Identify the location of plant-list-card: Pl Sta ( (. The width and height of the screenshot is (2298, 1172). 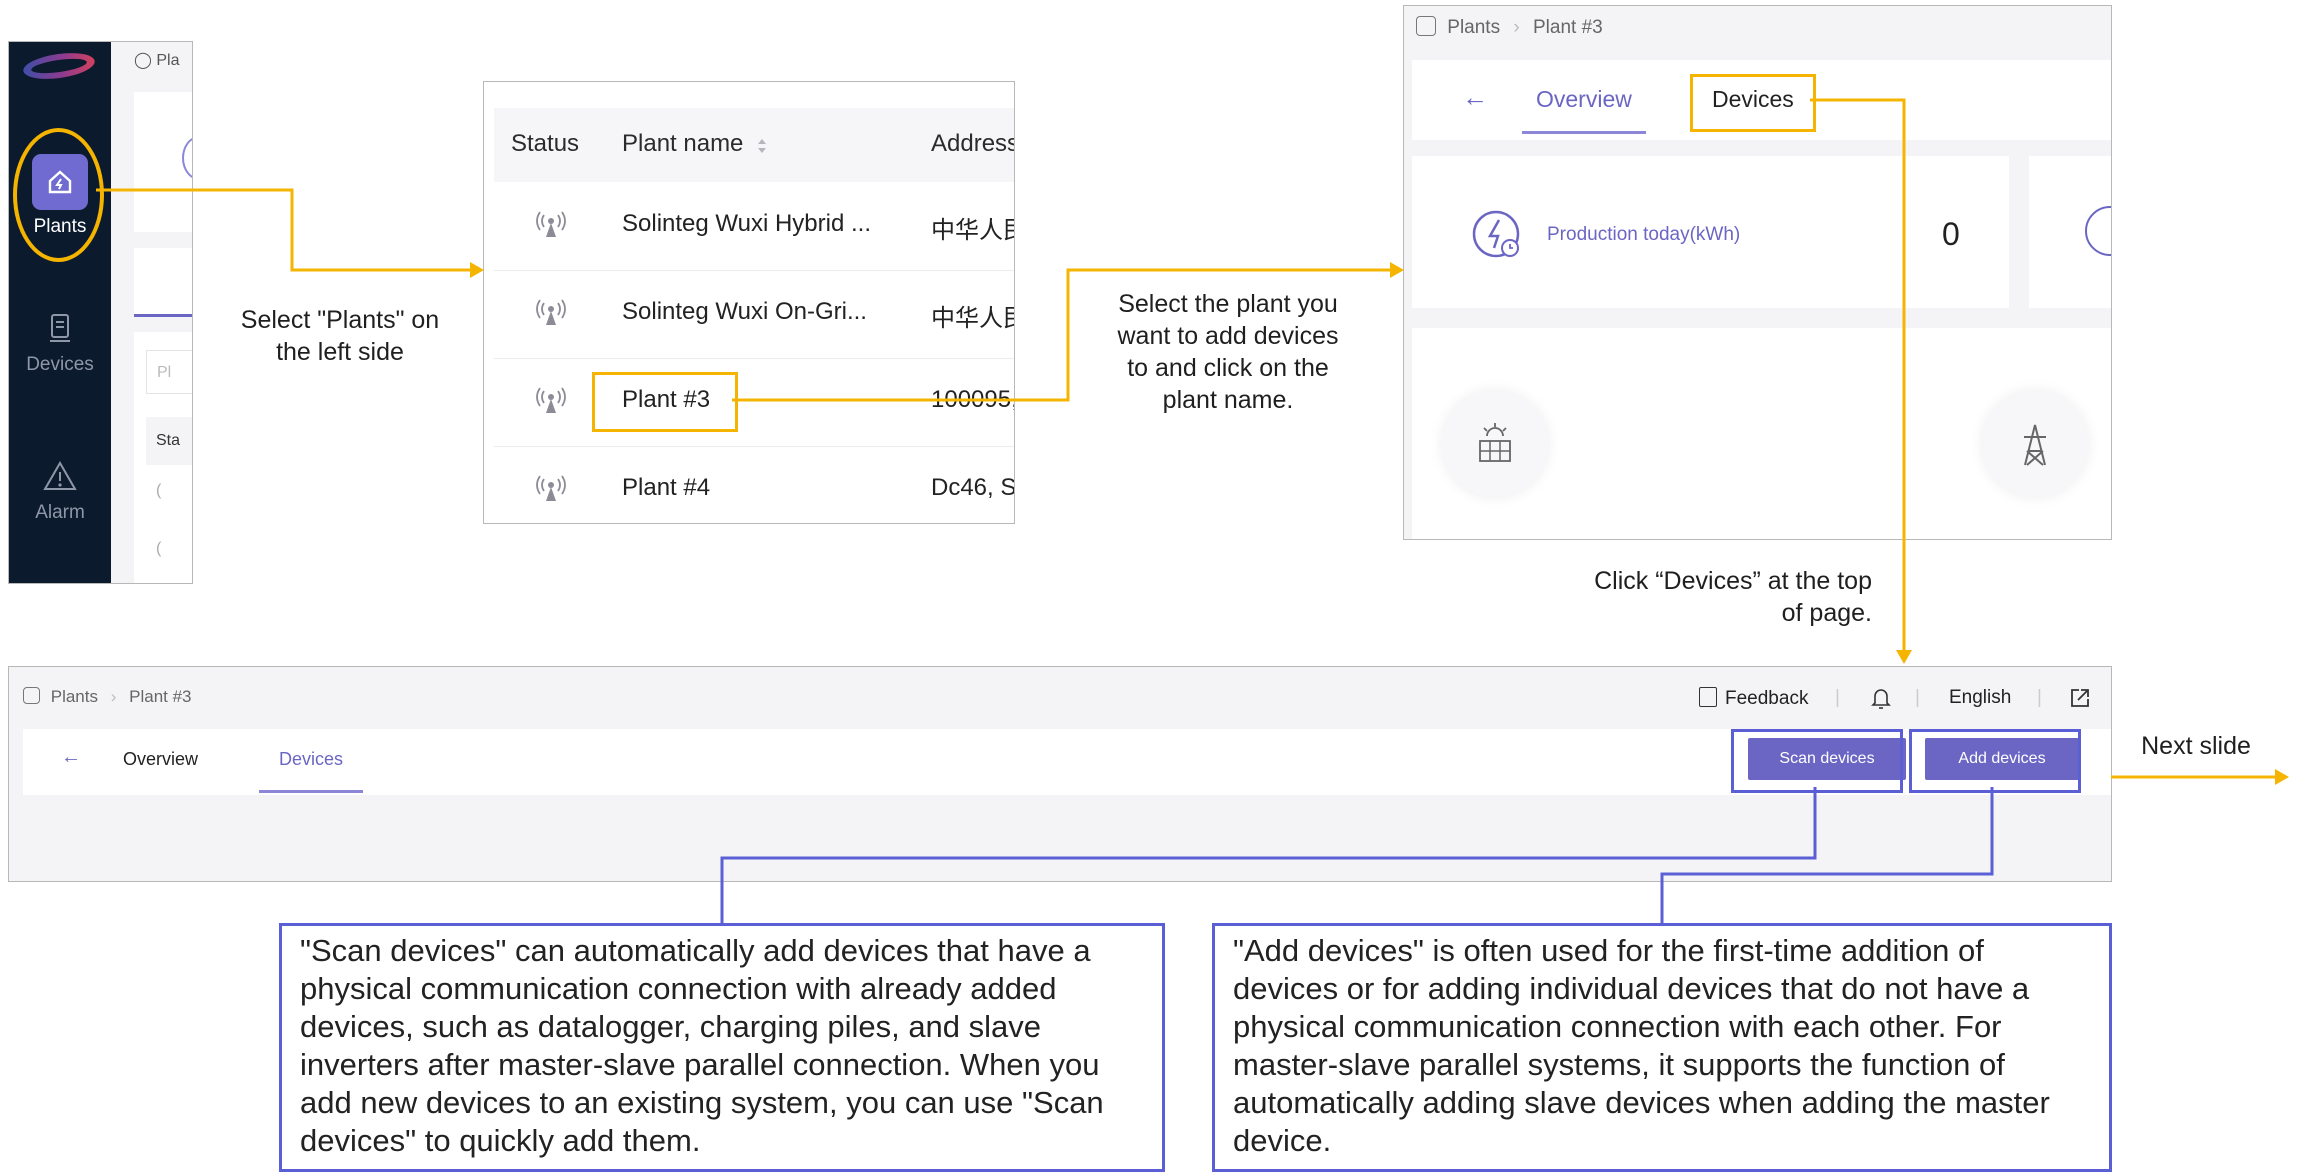
(163, 457).